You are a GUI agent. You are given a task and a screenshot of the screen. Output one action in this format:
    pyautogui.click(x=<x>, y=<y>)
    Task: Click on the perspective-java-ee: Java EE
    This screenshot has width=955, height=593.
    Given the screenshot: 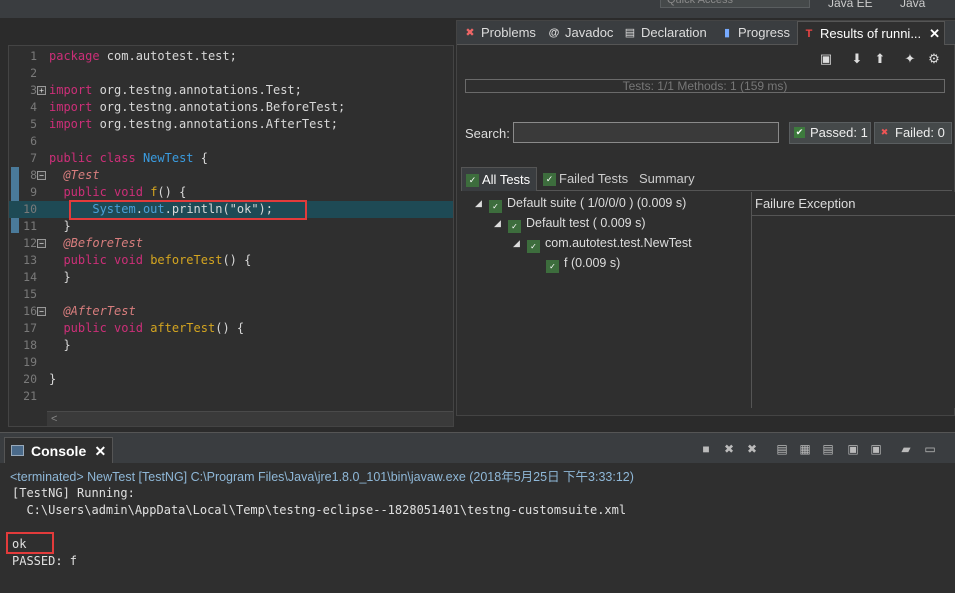 What is the action you would take?
    pyautogui.click(x=850, y=5)
    